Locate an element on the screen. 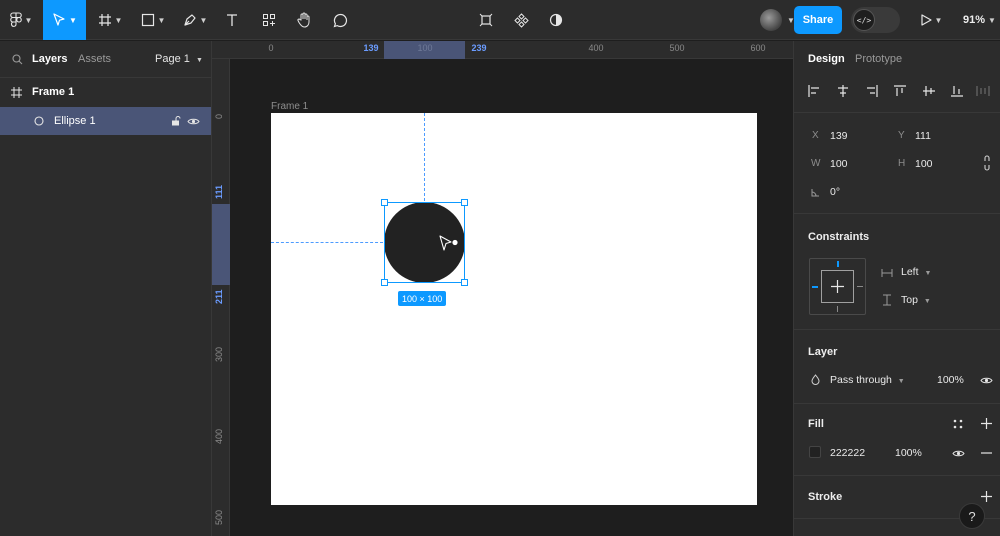 Image resolution: width=1000 pixels, height=536 pixels. hand-tool-button is located at coordinates (304, 20).